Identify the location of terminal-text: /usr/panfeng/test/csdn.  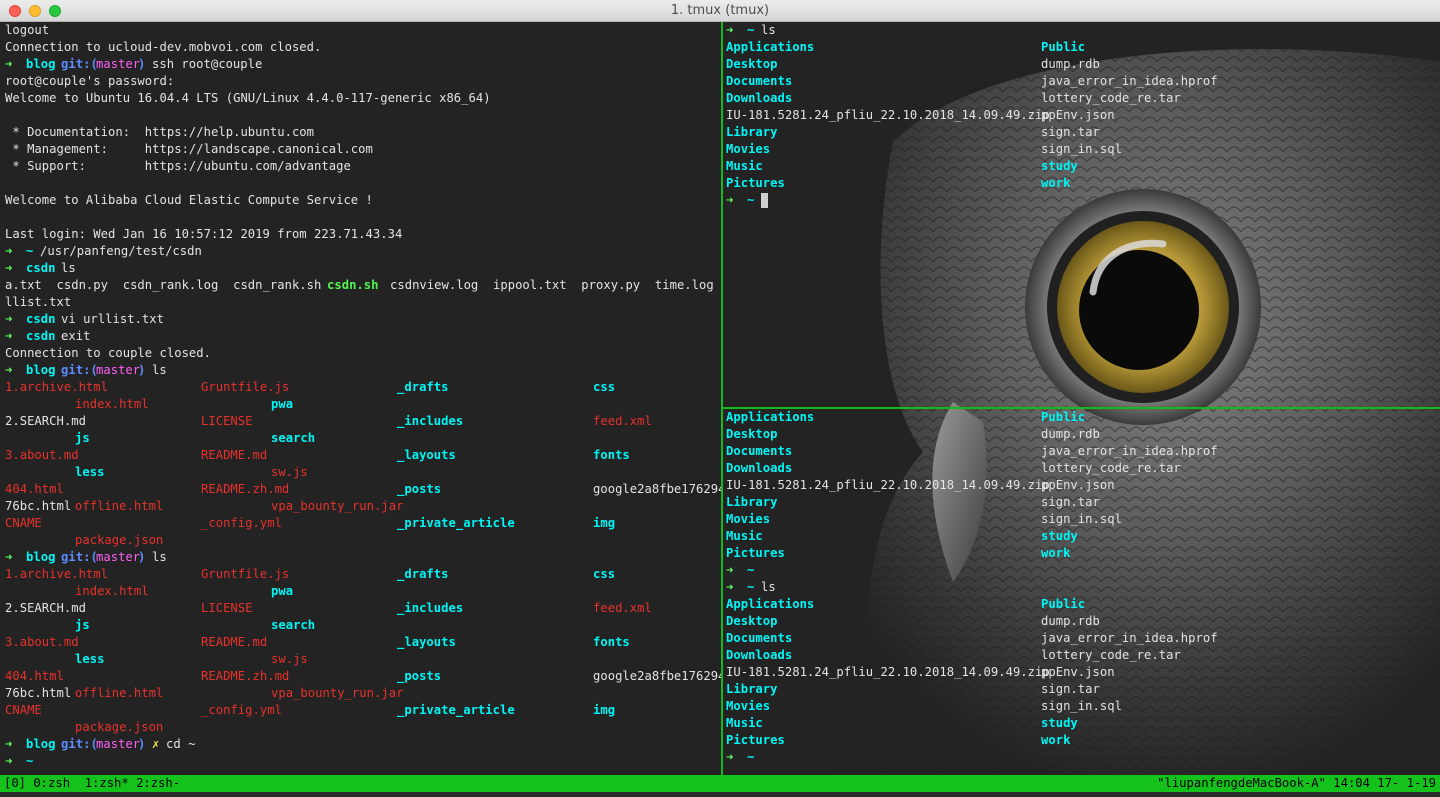
(121, 251).